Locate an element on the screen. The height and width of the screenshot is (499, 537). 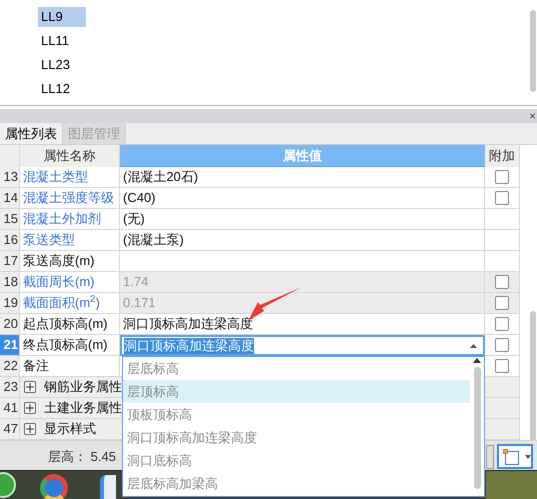
property-name: 备注 is located at coordinates (70, 366).